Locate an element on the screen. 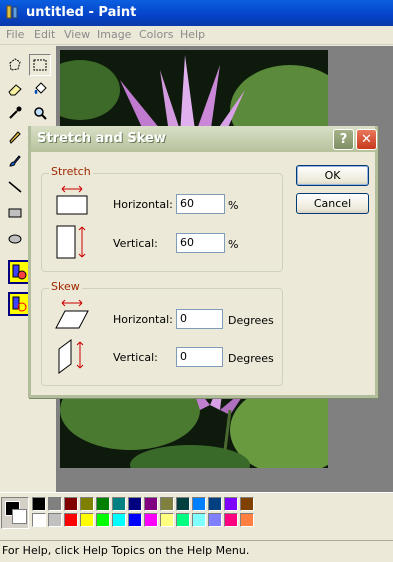 The image size is (393, 562). menu-edit: Edit is located at coordinates (44, 34).